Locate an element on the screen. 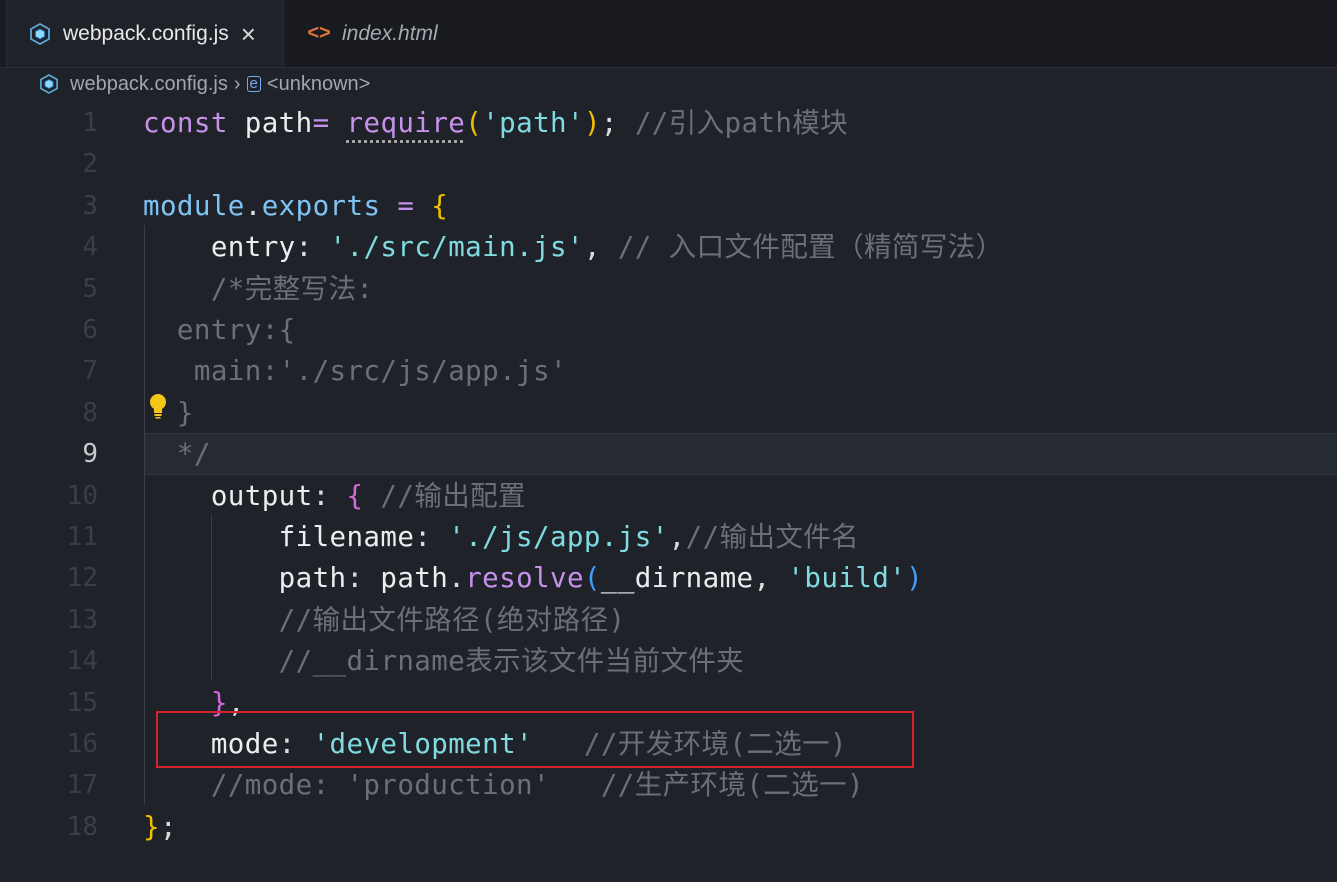 Image resolution: width=1337 pixels, height=882 pixels. code-token: //引入path模块 is located at coordinates (741, 123).